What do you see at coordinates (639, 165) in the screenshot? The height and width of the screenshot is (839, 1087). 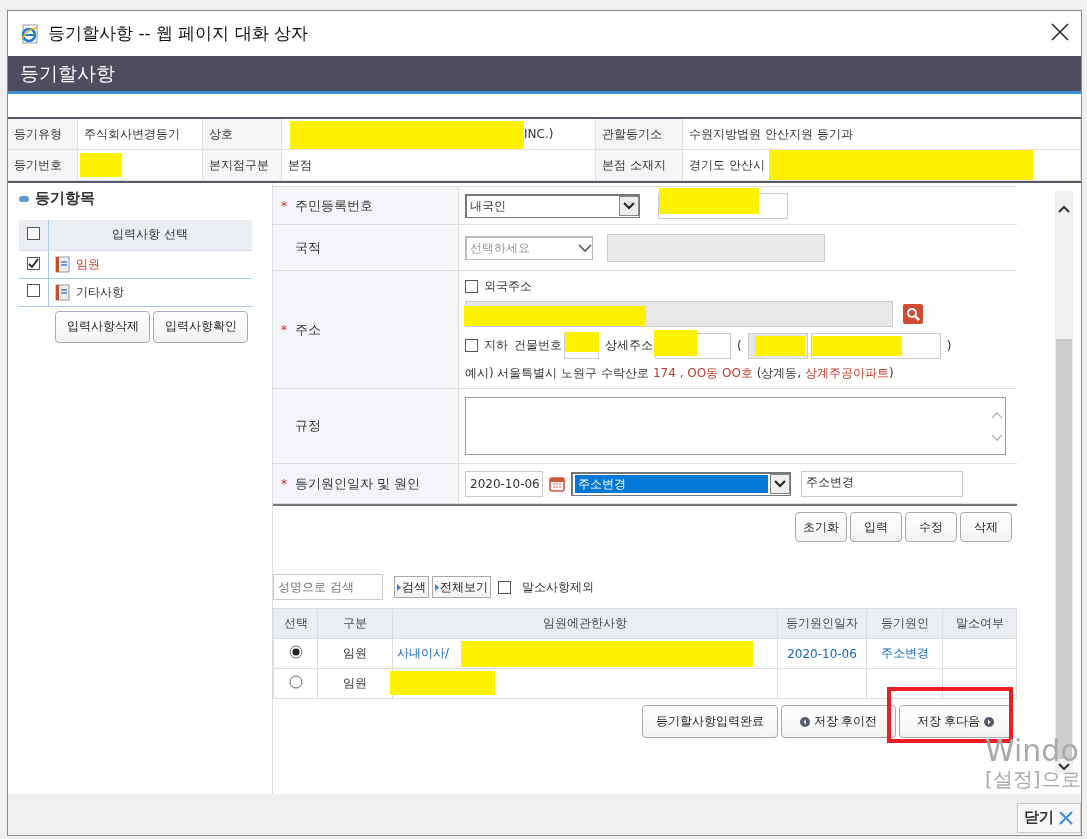 I see `info-label: 본점 소재지` at bounding box center [639, 165].